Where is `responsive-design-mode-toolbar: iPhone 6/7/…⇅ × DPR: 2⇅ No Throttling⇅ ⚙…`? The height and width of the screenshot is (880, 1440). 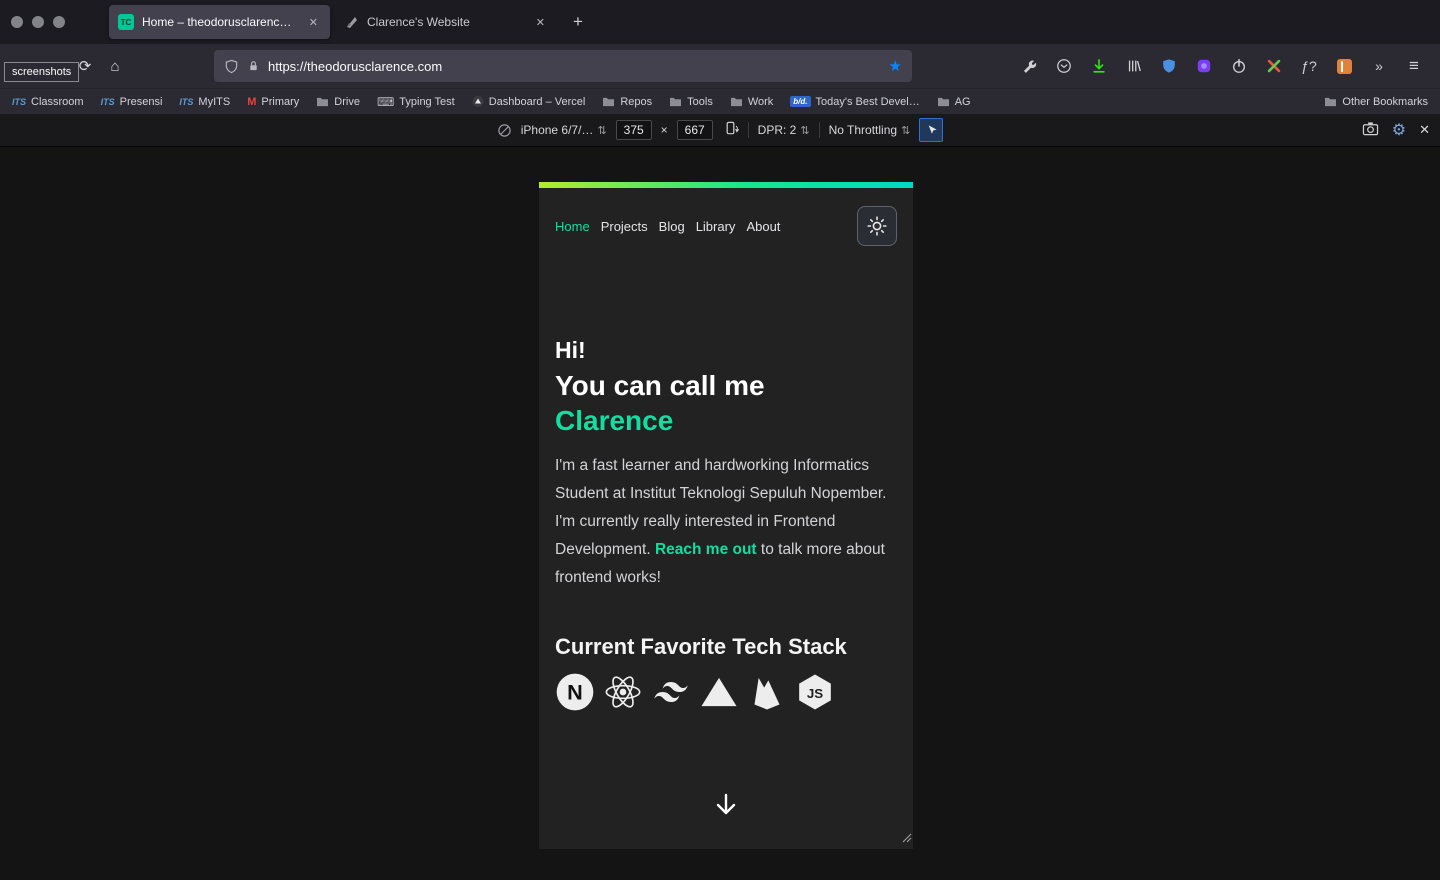 responsive-design-mode-toolbar: iPhone 6/7/…⇅ × DPR: 2⇅ No Throttling⇅ ⚙… is located at coordinates (720, 130).